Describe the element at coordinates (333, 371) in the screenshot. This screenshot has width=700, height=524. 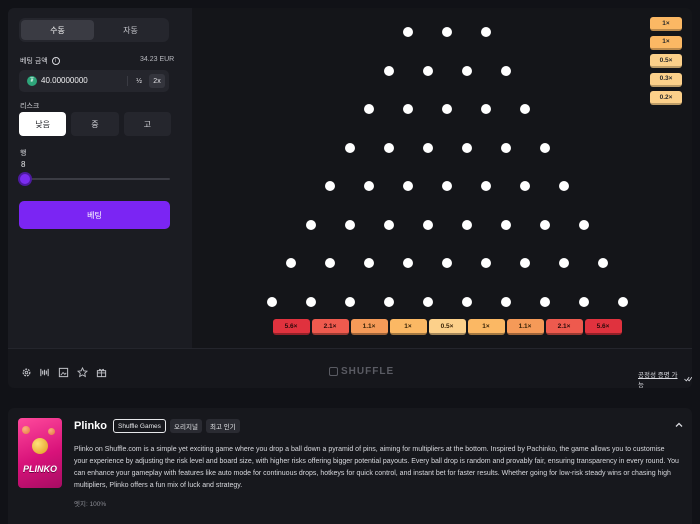
I see `shuffle-logo-icon` at that location.